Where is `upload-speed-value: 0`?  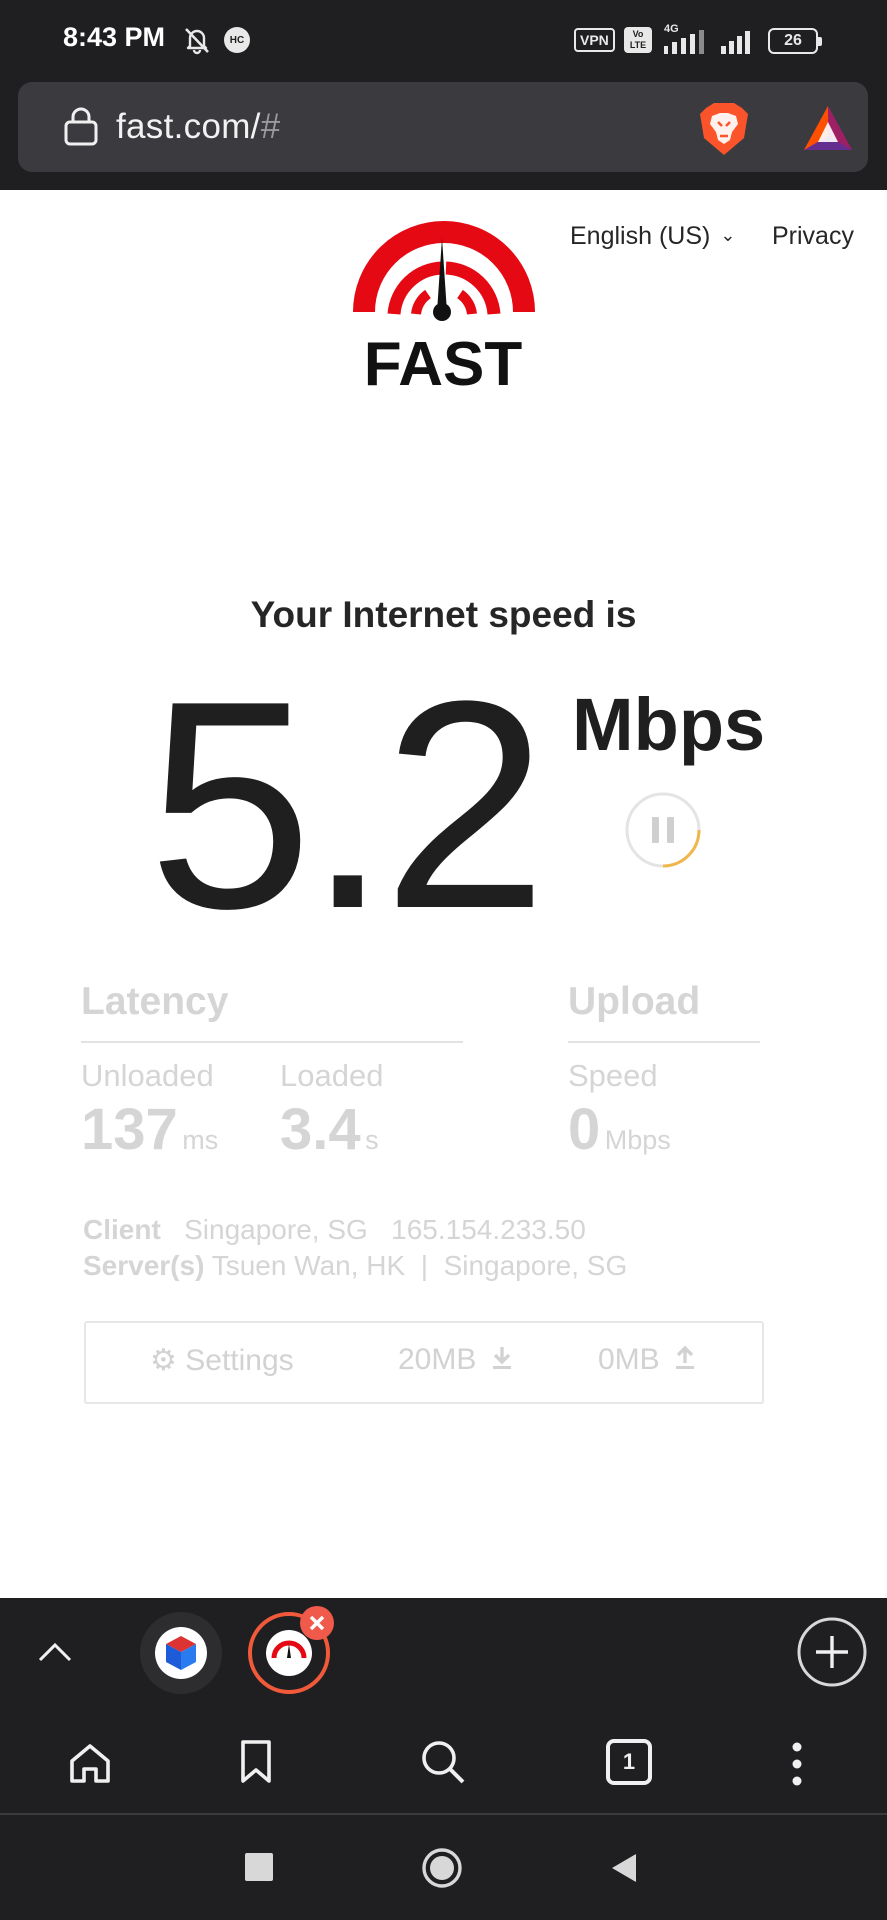
upload-speed-value: 0 is located at coordinates (584, 1129).